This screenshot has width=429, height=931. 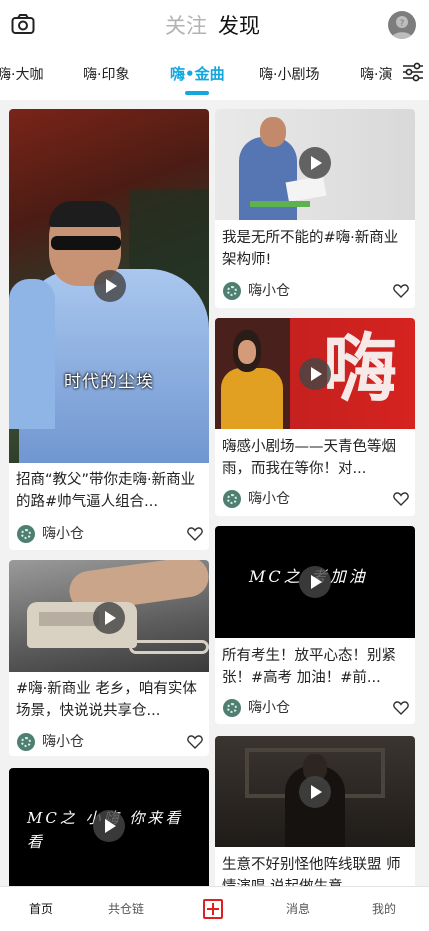 I want to click on category-tabs: 嗨·大咖 嗨·印象 嗨•金曲 嗨·小剧场 嗨·演, so click(x=214, y=76).